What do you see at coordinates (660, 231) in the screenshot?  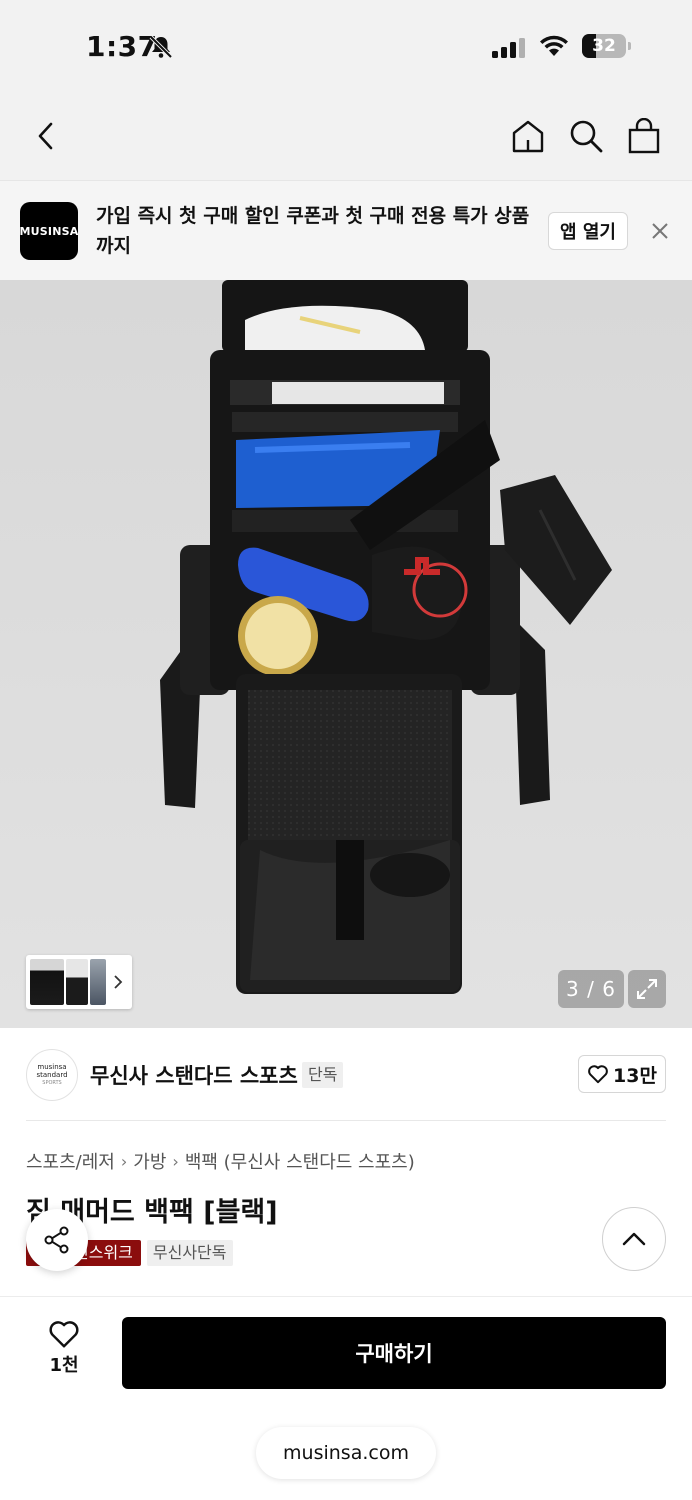 I see `close-icon` at bounding box center [660, 231].